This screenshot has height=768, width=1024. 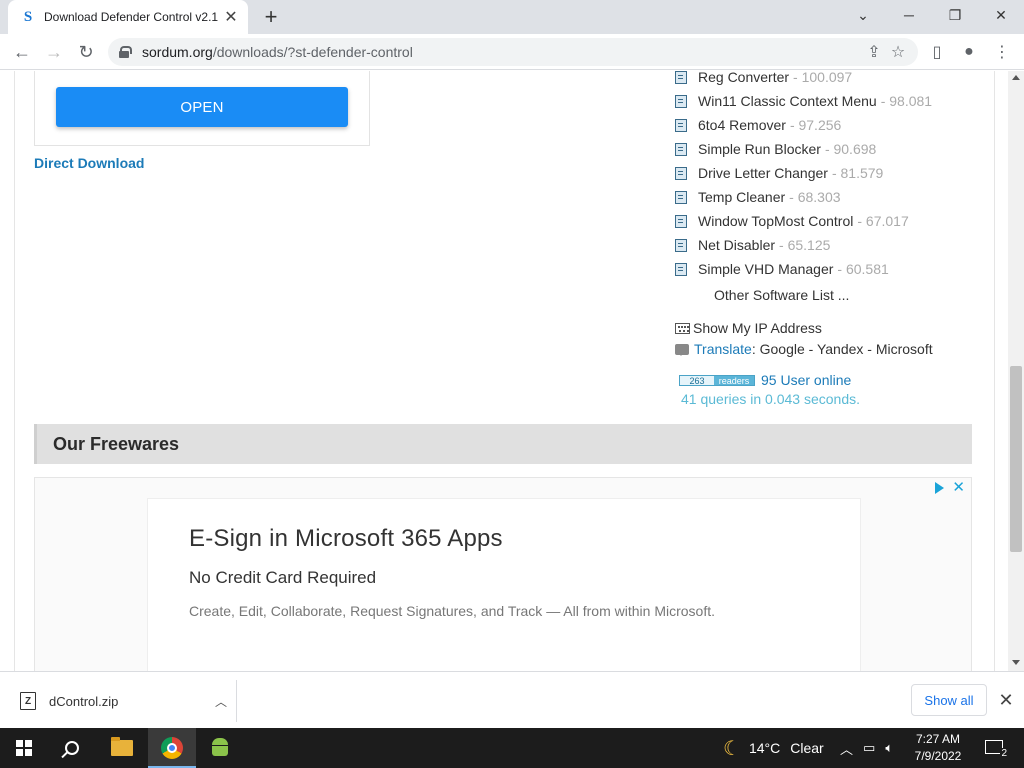 What do you see at coordinates (807, 748) in the screenshot?
I see `weather-condition: Clear` at bounding box center [807, 748].